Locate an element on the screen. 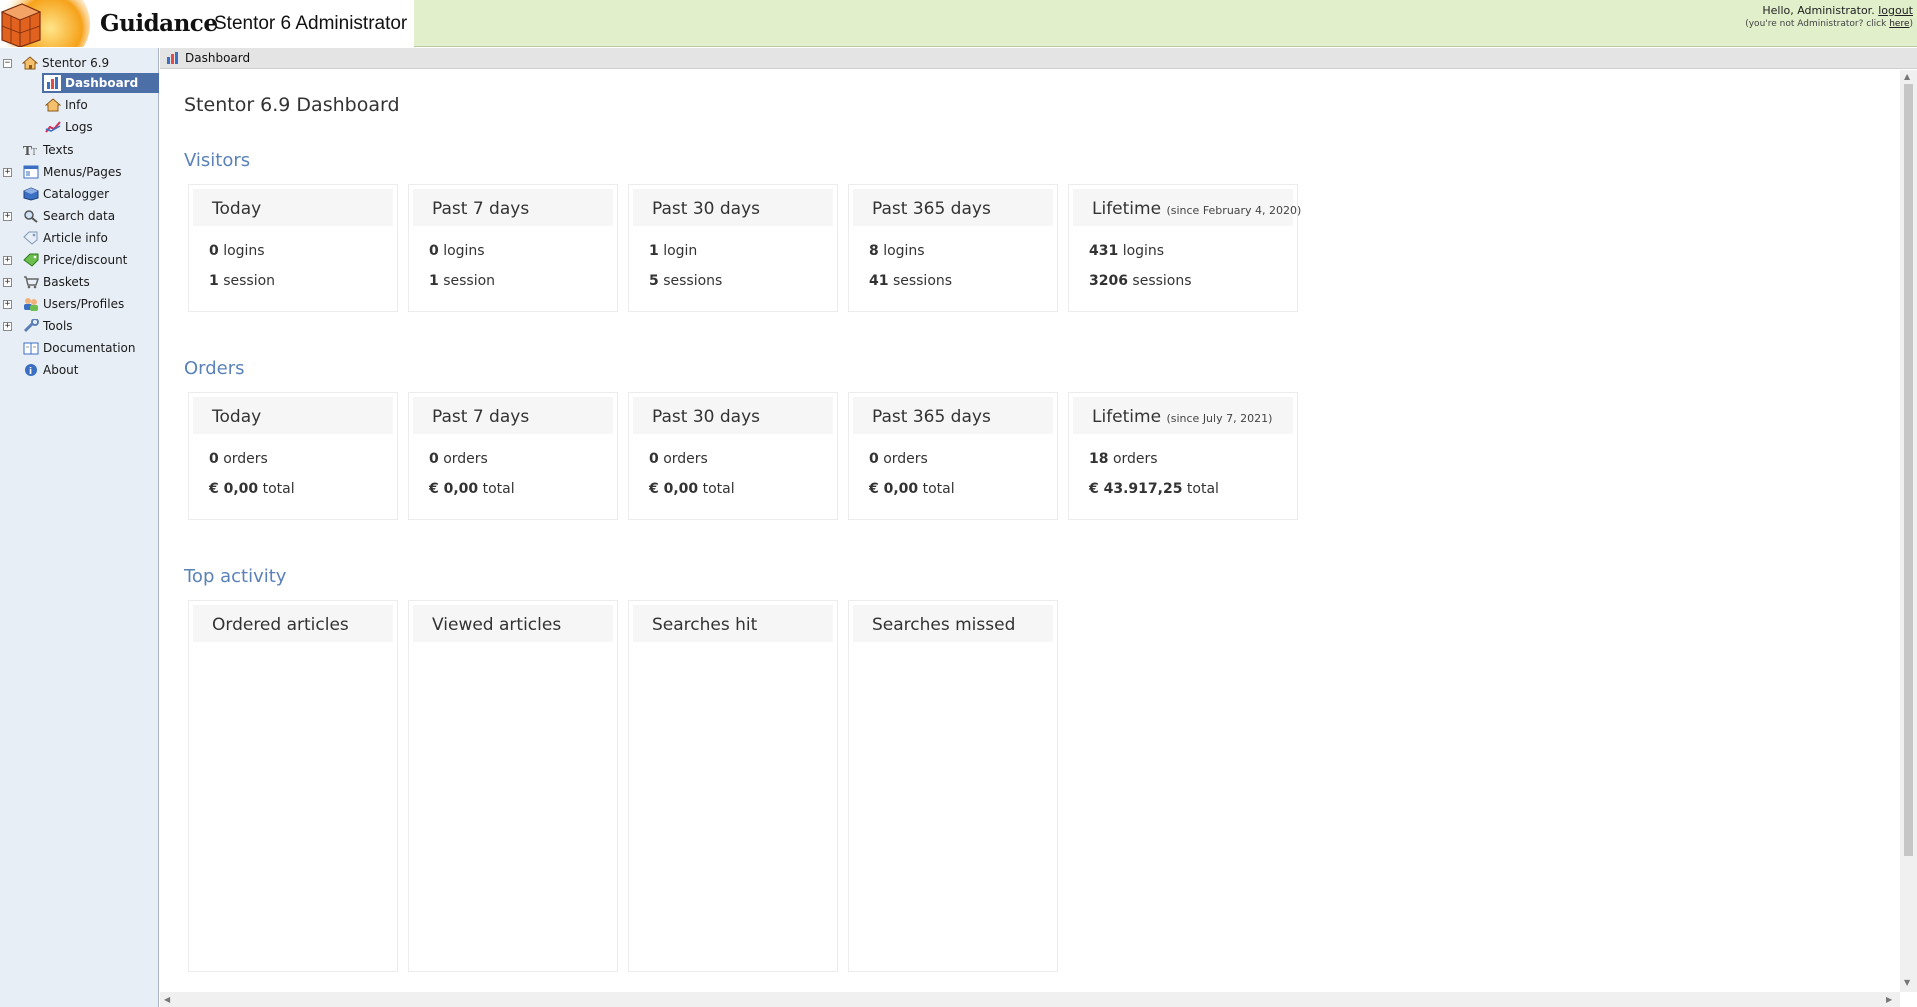 The image size is (1917, 1007). sessions-stat: 3206 sessions is located at coordinates (1140, 281).